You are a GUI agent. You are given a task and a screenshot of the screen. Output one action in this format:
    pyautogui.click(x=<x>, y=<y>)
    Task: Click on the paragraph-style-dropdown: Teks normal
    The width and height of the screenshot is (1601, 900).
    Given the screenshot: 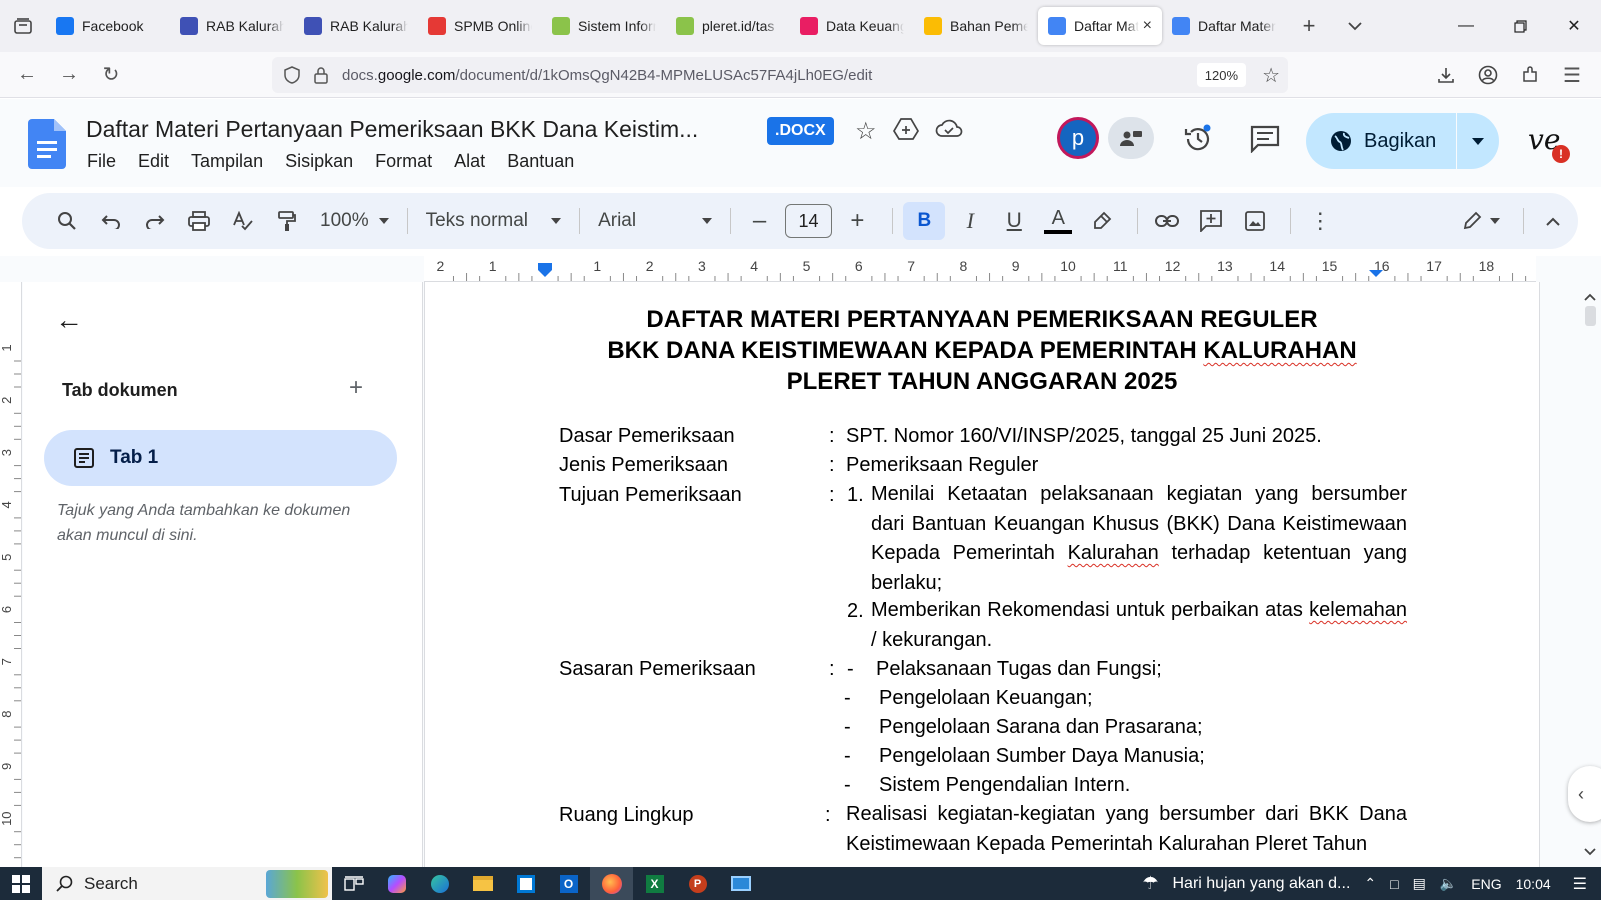 What is the action you would take?
    pyautogui.click(x=493, y=221)
    